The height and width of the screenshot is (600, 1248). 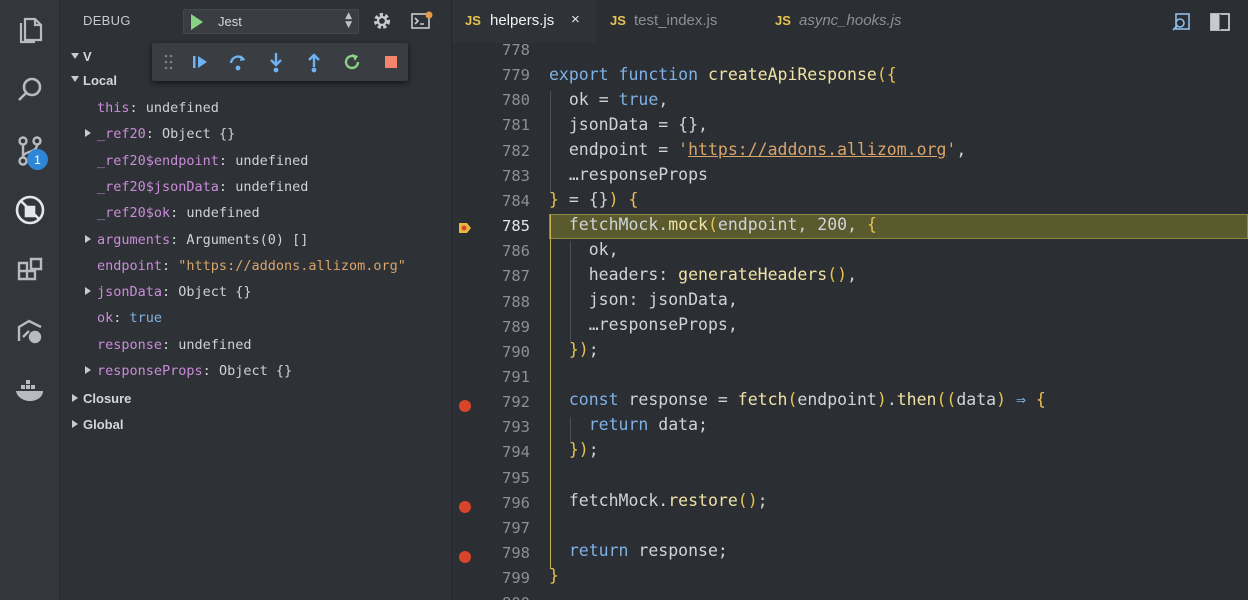 What do you see at coordinates (256, 108) in the screenshot?
I see `variable-row: this: undefined` at bounding box center [256, 108].